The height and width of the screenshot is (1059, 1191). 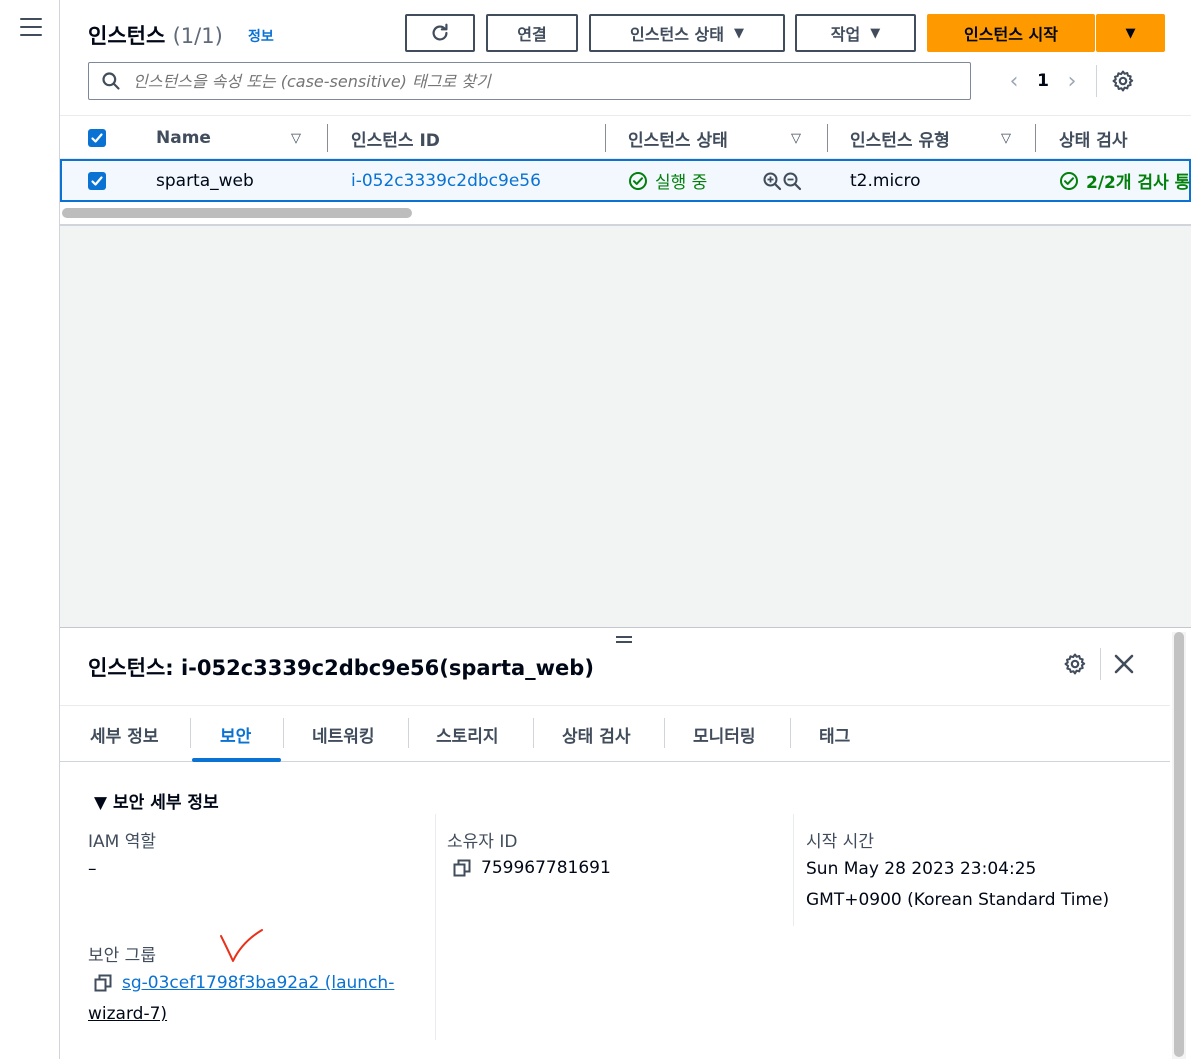 I want to click on page-title: 인스턴스 (1/1), so click(x=155, y=35).